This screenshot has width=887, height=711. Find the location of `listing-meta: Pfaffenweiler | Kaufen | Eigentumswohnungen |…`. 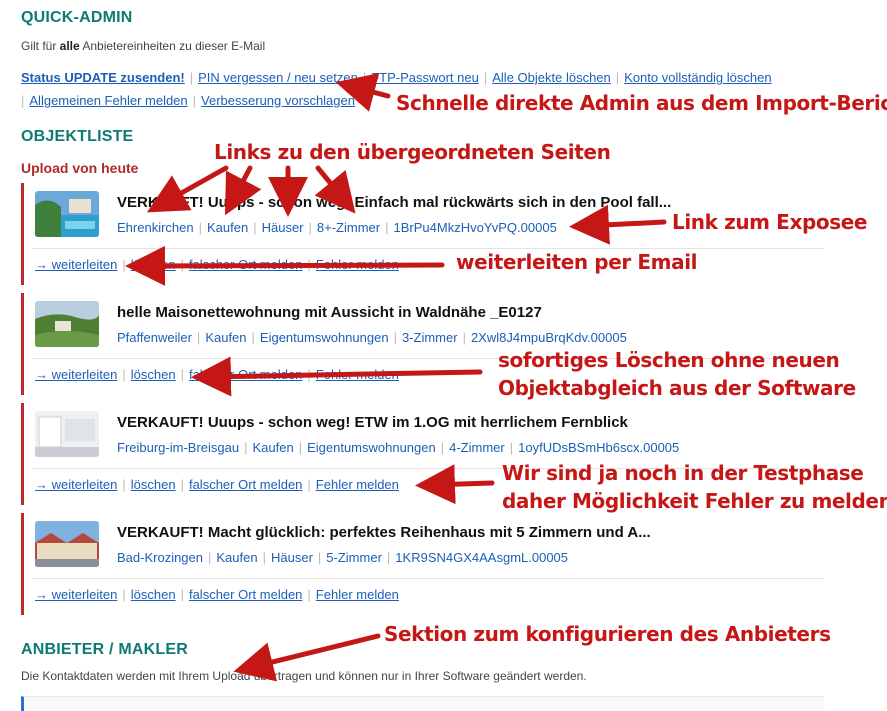

listing-meta: Pfaffenweiler | Kaufen | Eigentumswohnungen |… is located at coordinates (372, 337).